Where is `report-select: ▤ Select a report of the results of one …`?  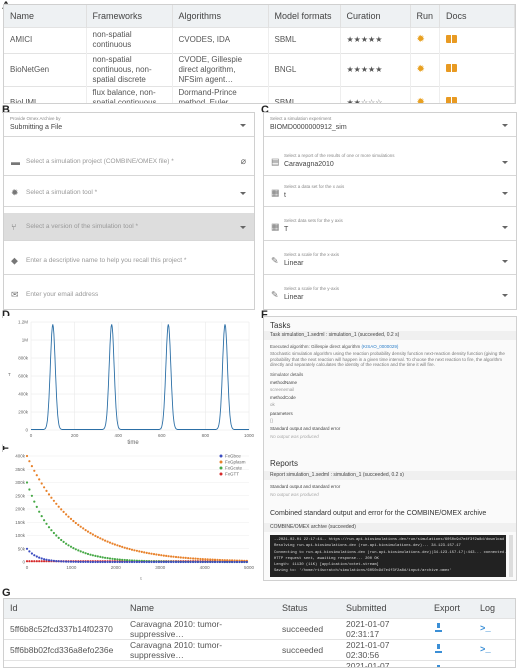 report-select: ▤ Select a report of the results of one … is located at coordinates (390, 162).